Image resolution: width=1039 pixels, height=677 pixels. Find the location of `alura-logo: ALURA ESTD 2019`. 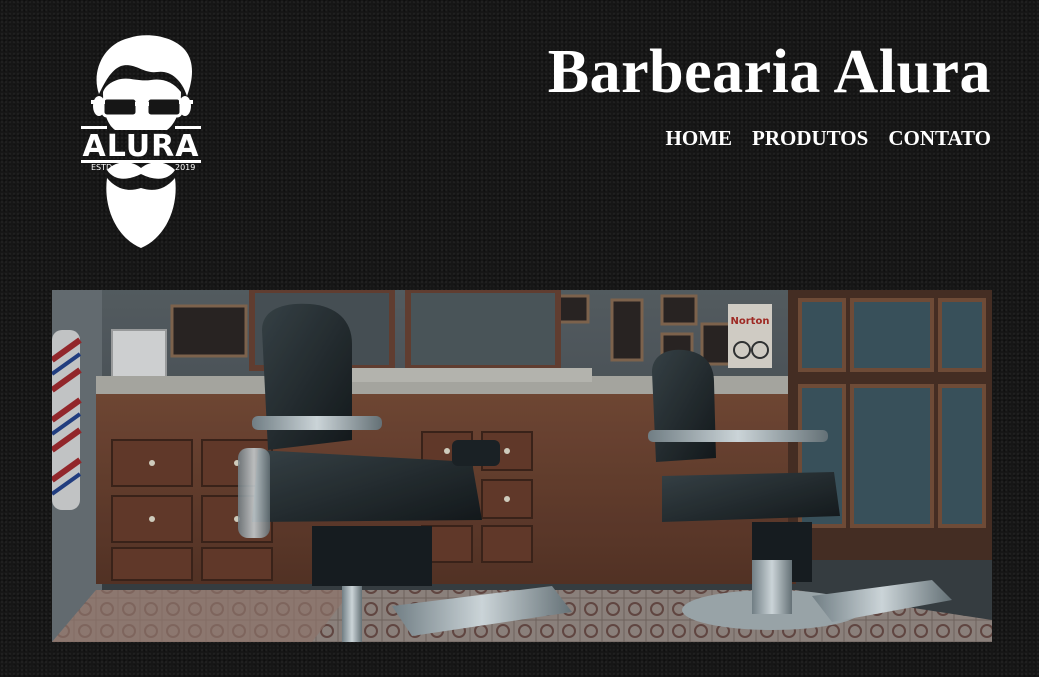

alura-logo: ALURA ESTD 2019 is located at coordinates (141, 142).